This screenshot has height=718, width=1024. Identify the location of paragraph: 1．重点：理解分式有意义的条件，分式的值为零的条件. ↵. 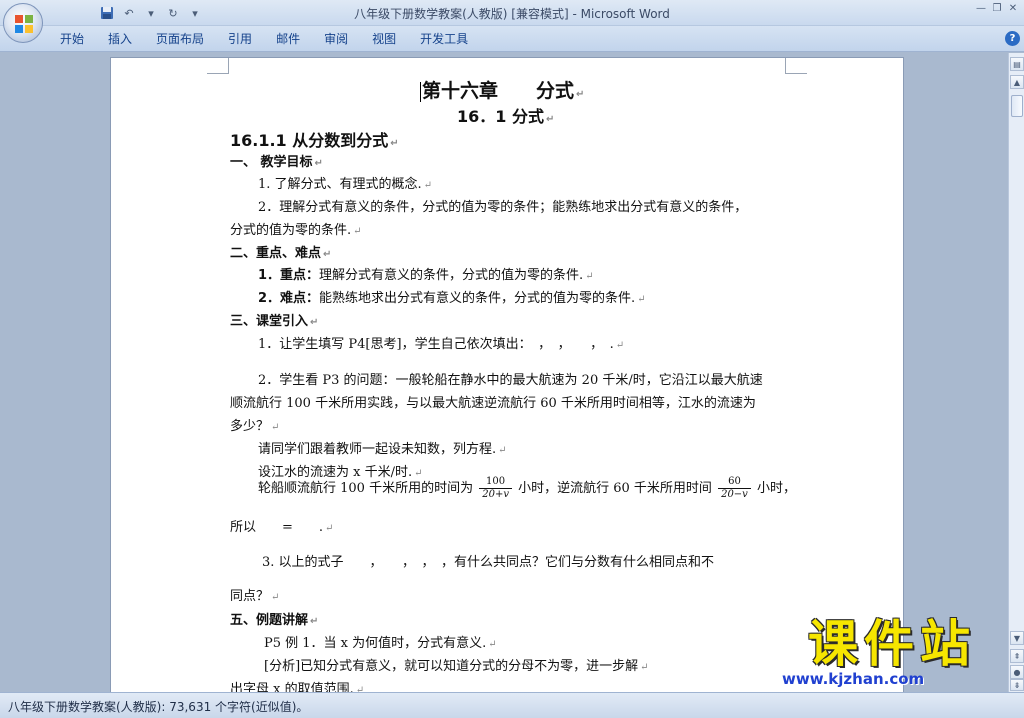
(426, 275).